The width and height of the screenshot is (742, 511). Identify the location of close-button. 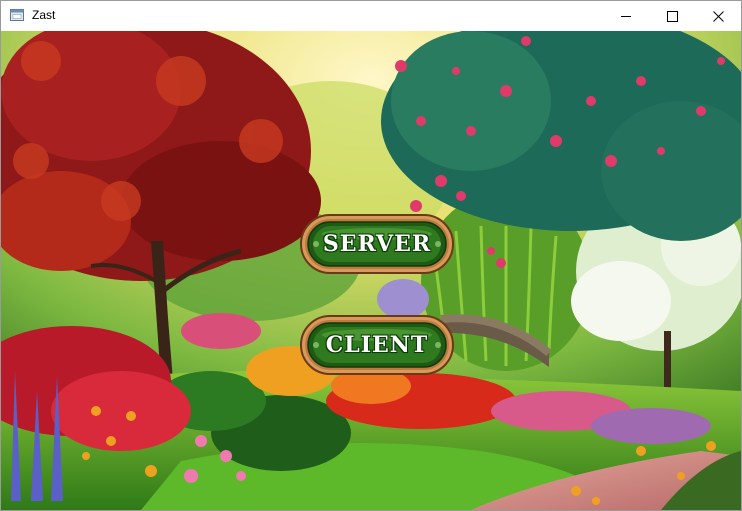
(718, 16).